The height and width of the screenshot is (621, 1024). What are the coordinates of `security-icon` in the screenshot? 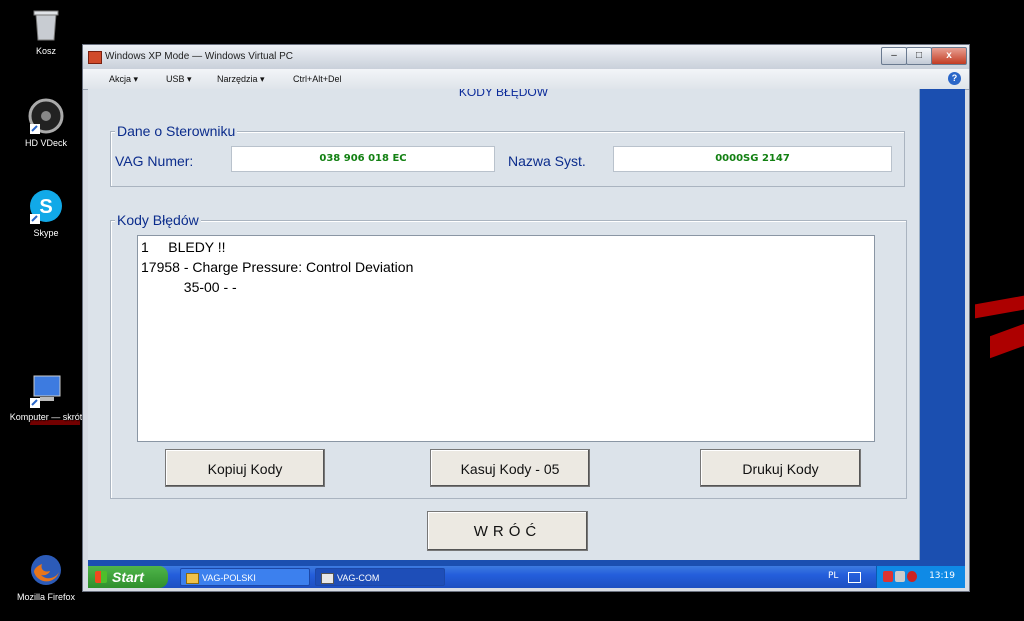 It's located at (912, 576).